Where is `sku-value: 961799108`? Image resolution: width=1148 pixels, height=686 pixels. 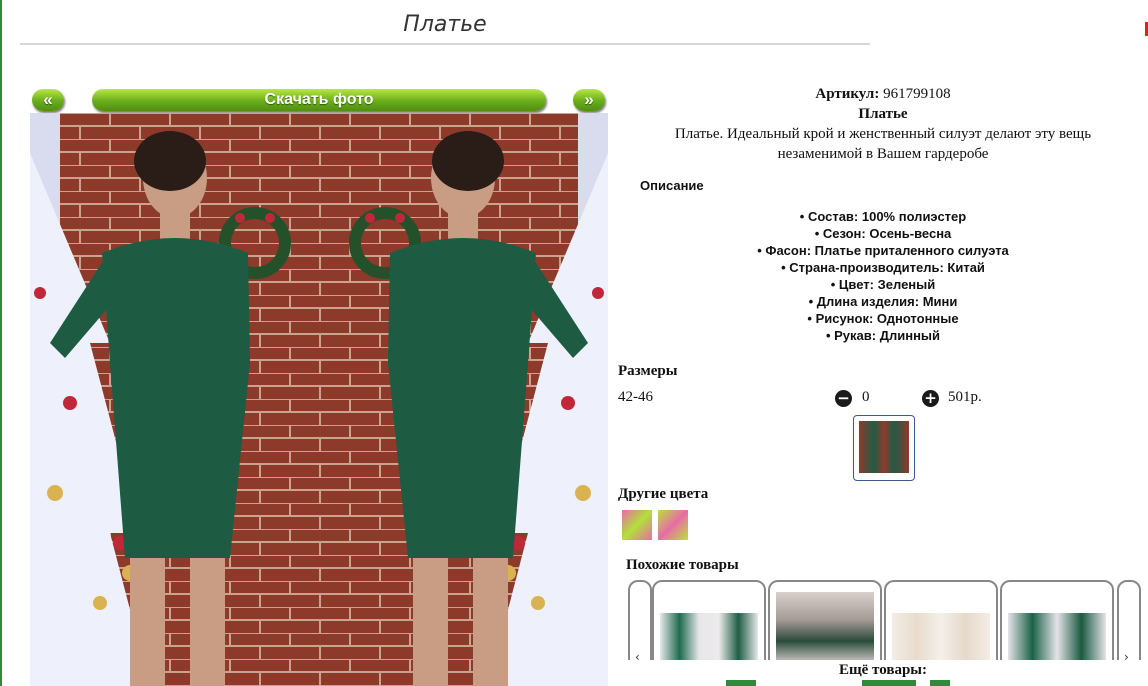
sku-value: 961799108 is located at coordinates (917, 94).